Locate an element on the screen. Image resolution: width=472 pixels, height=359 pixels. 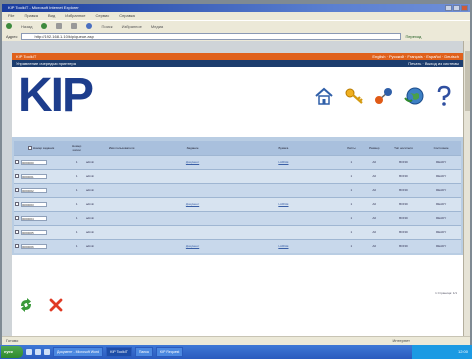
menu-item-file: File is located at coordinates (11, 16).